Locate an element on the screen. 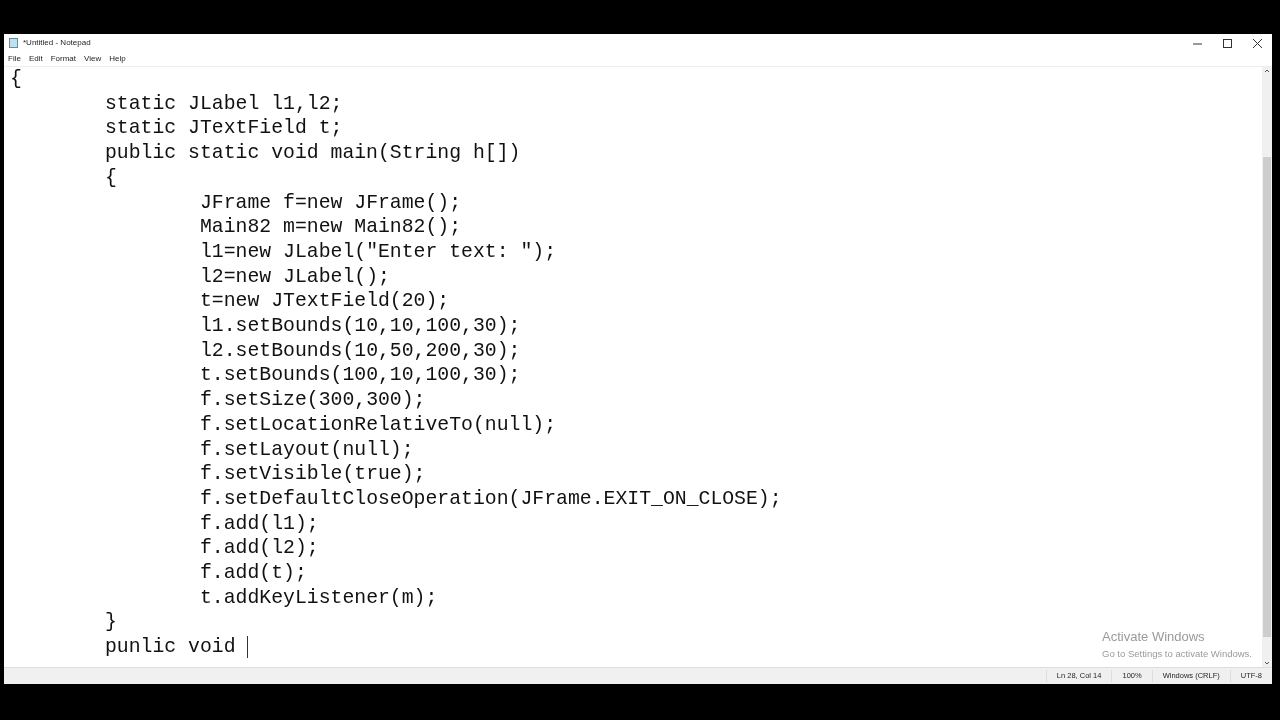 Image resolution: width=1280 pixels, height=720 pixels. scroll-down-icon is located at coordinates (1267, 663).